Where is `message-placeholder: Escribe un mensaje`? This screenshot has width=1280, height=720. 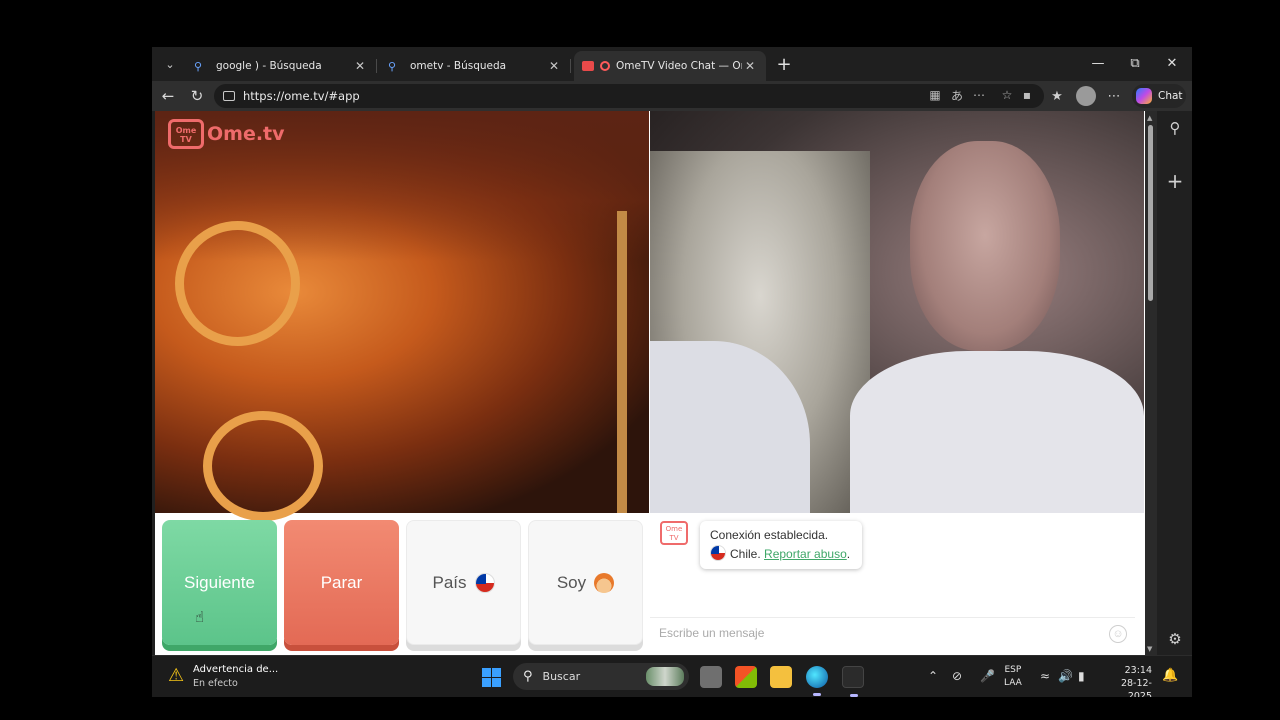 message-placeholder: Escribe un mensaje is located at coordinates (712, 632).